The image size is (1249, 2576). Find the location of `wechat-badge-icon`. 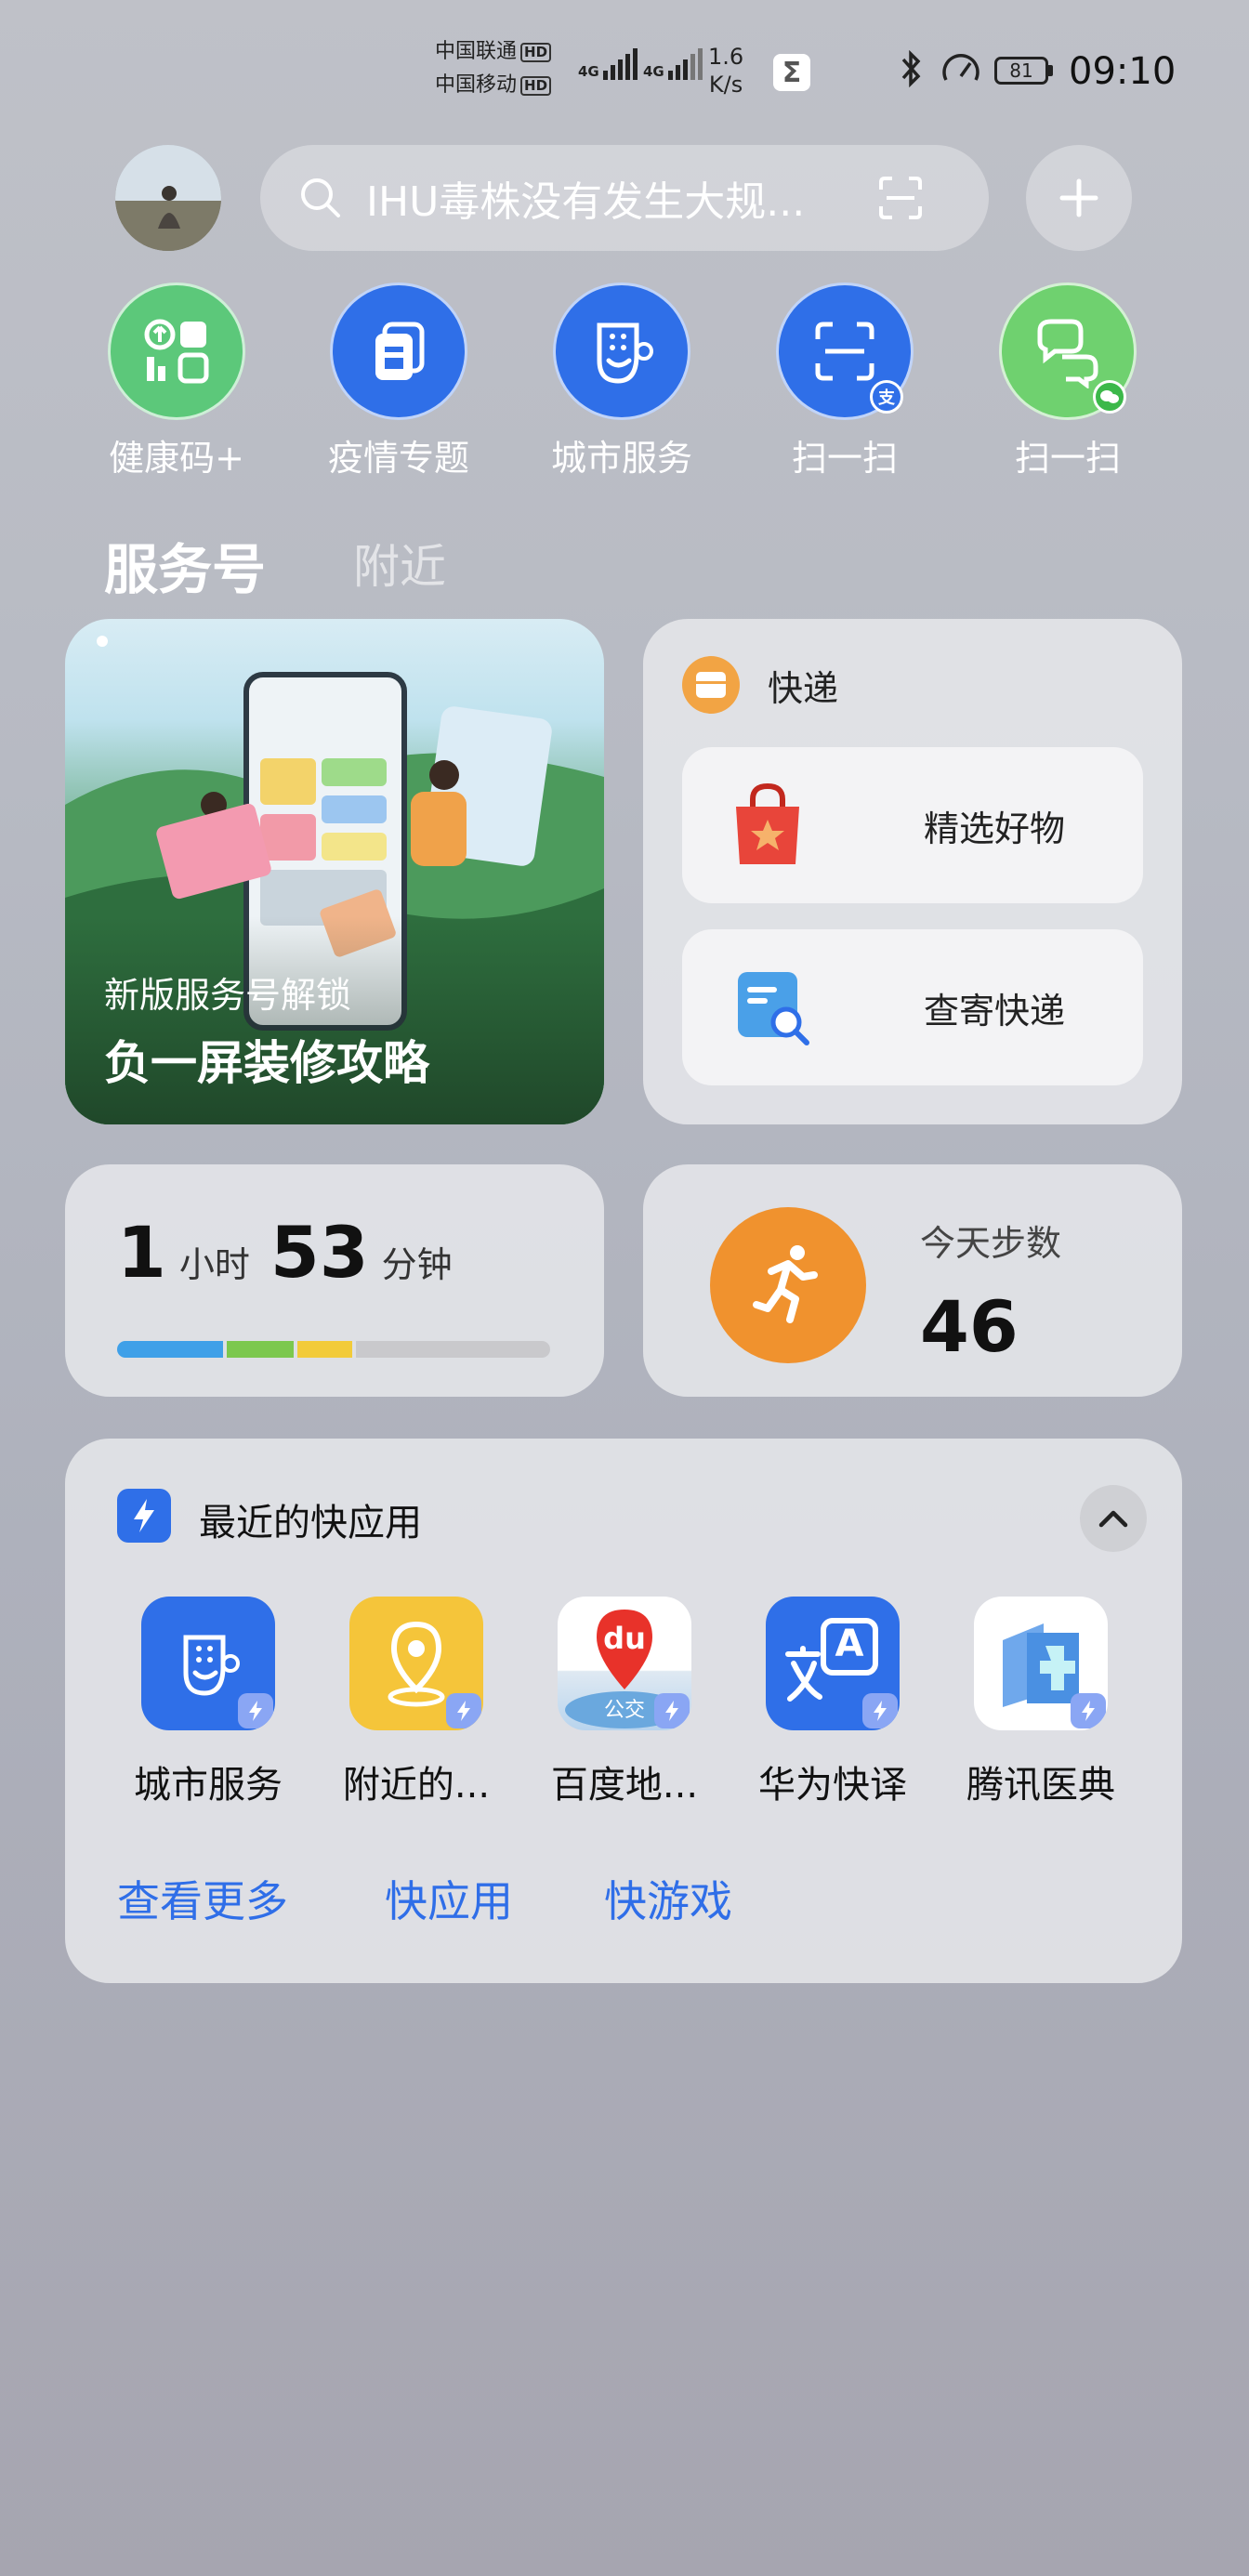

wechat-badge-icon is located at coordinates (1109, 397).